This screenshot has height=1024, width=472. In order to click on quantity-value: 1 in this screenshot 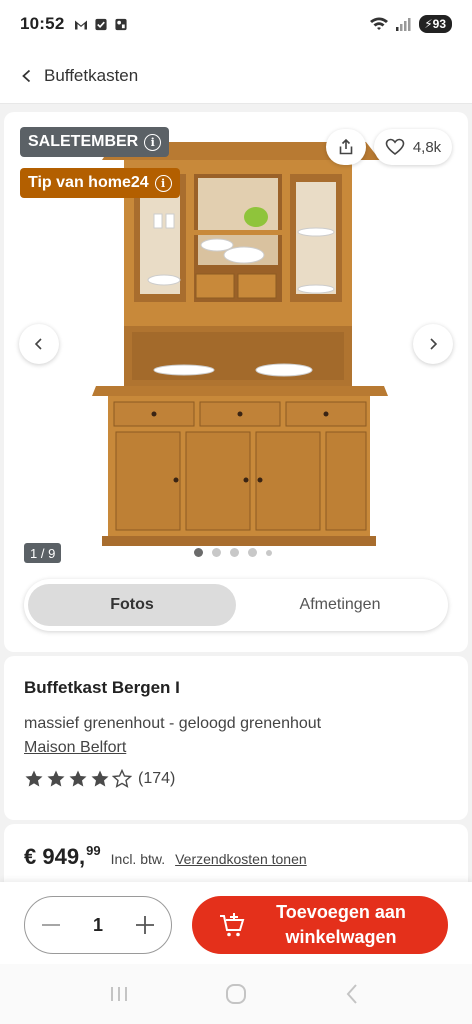, I will do `click(98, 925)`.